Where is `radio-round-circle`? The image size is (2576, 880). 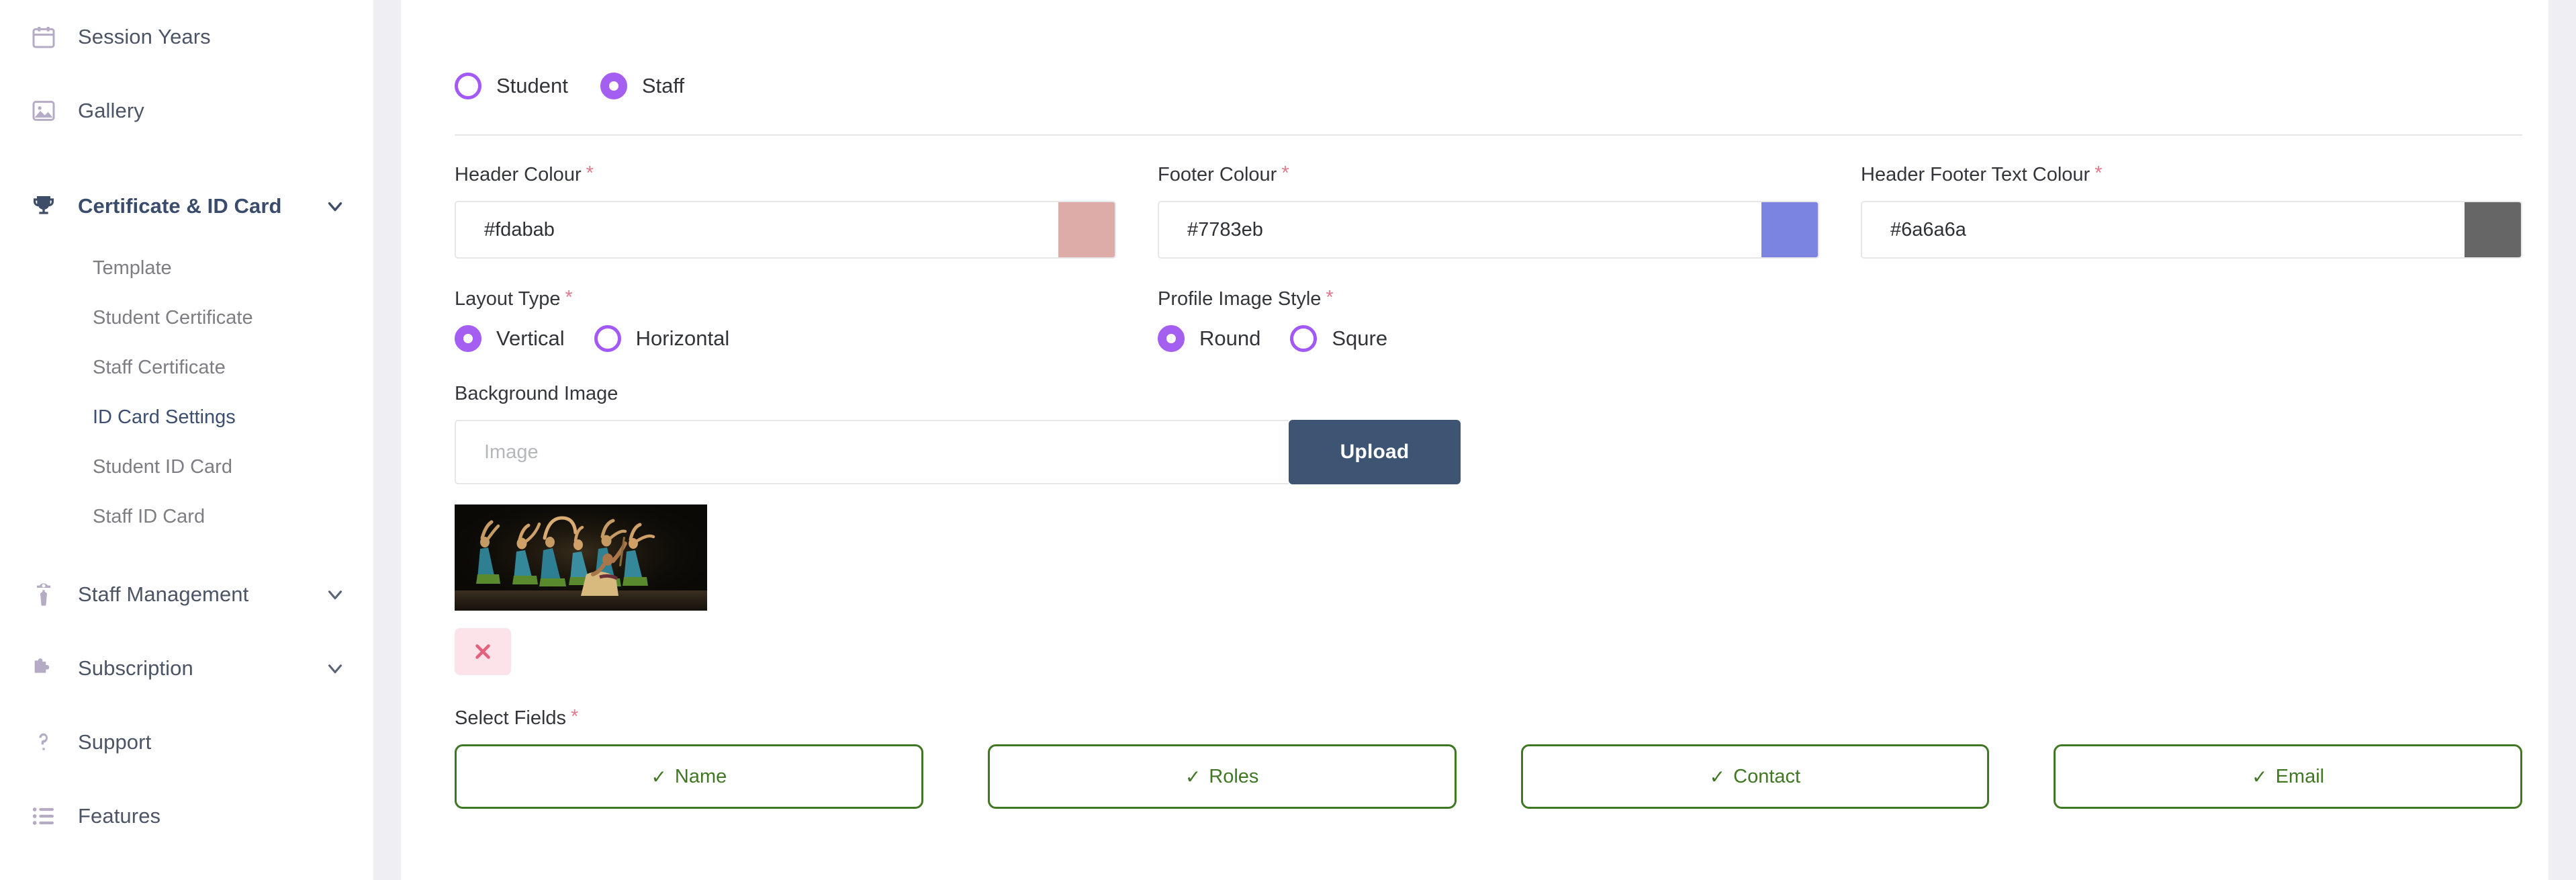 radio-round-circle is located at coordinates (1171, 338).